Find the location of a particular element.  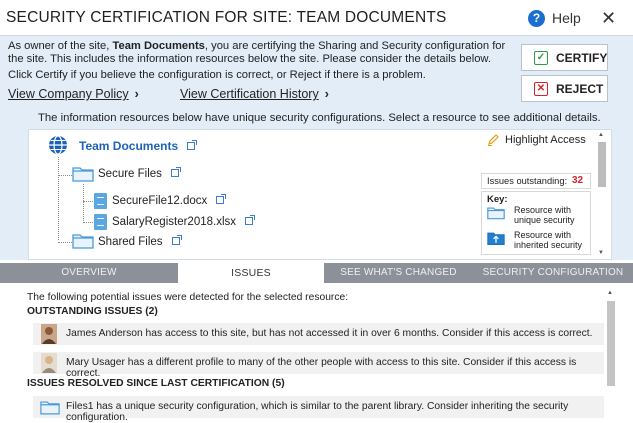

outstanding-issues-header: OUTSTANDING ISSUES (2) is located at coordinates (92, 311).